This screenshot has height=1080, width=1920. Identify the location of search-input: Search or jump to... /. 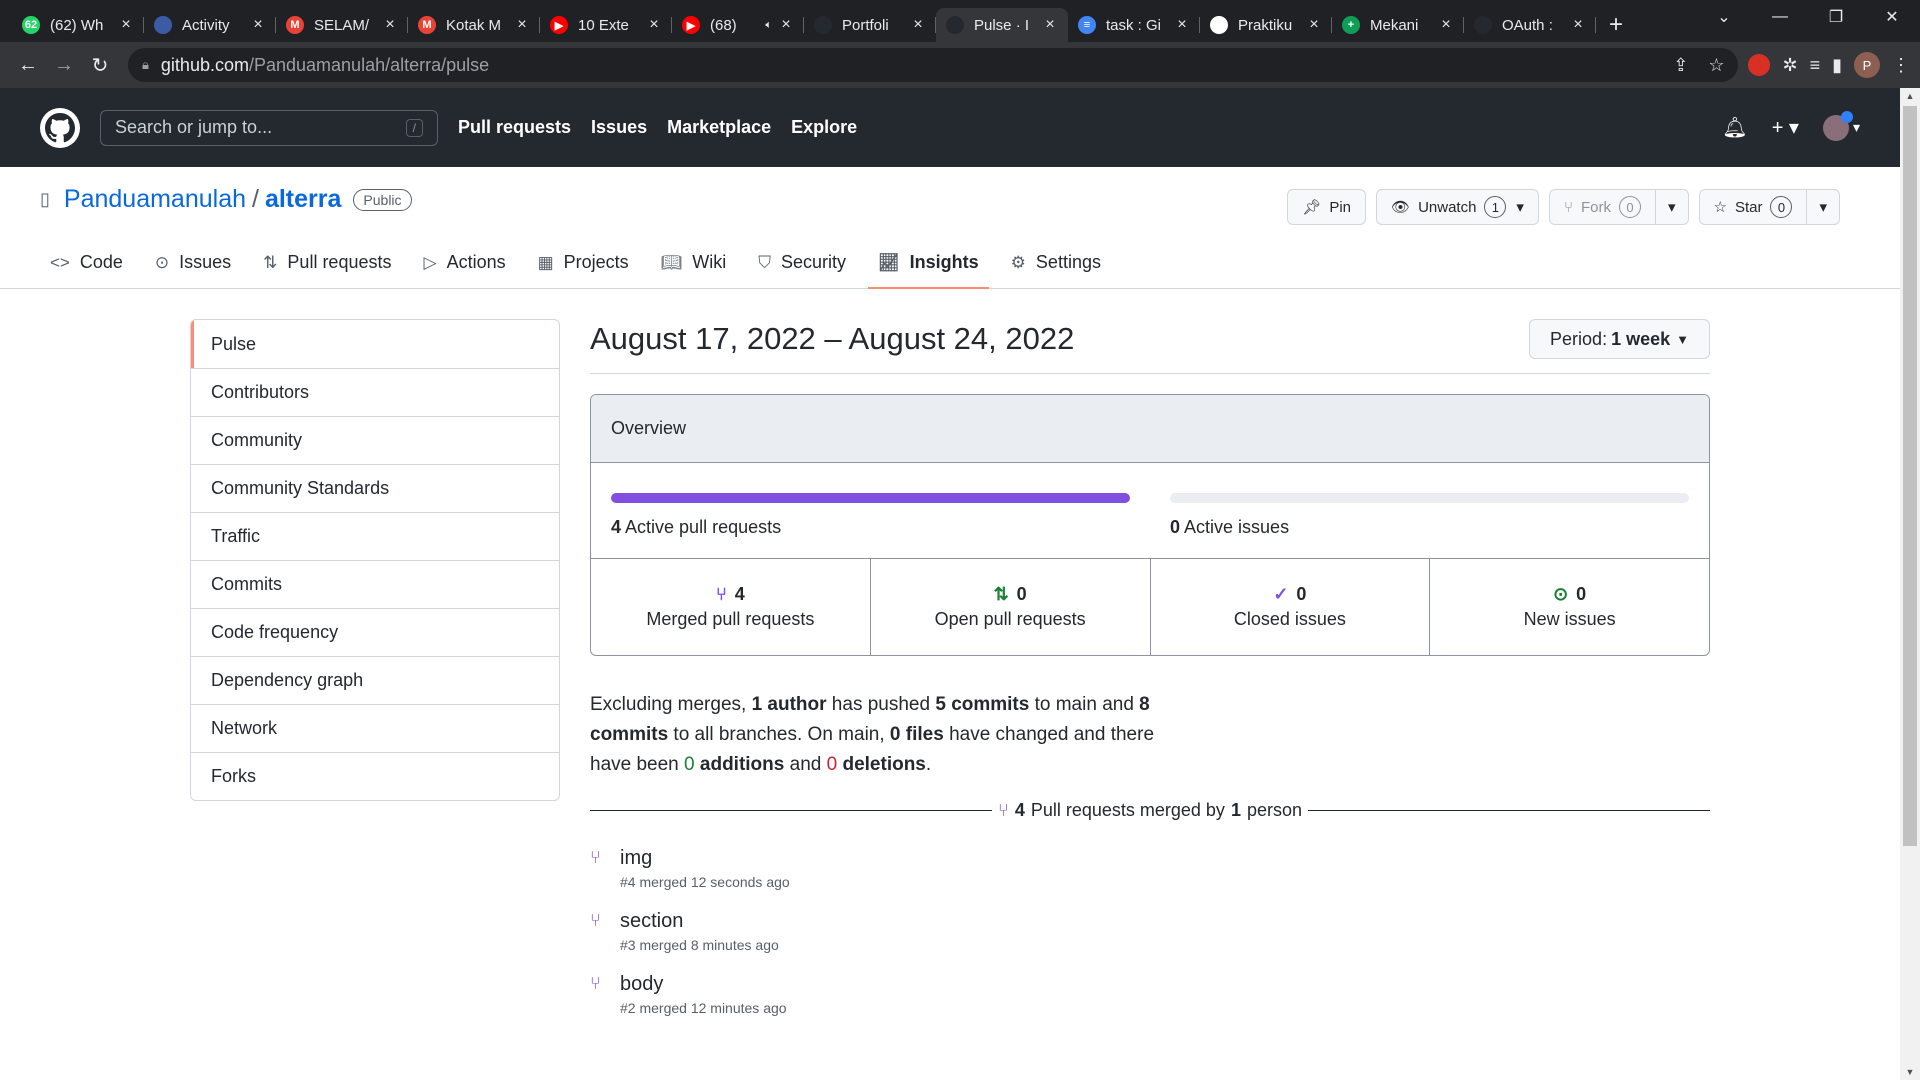
(269, 127).